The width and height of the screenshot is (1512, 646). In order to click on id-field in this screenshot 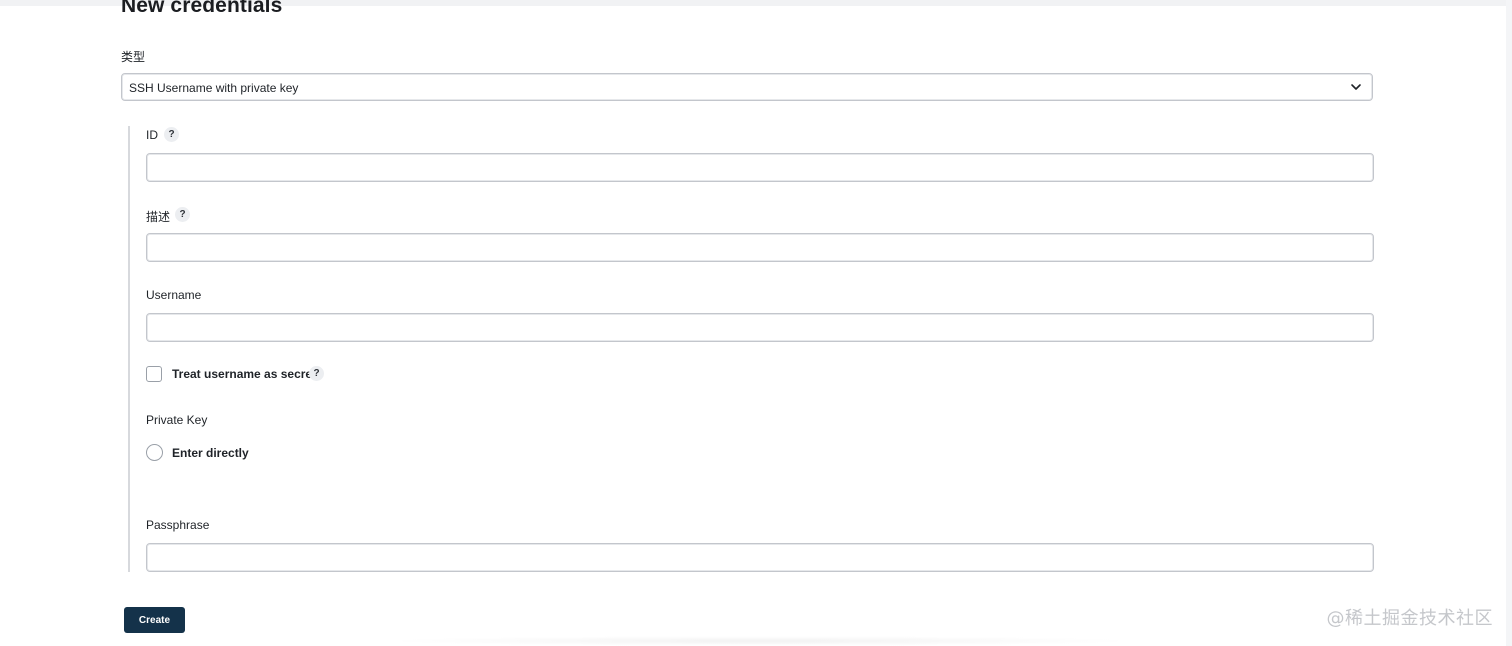, I will do `click(760, 167)`.